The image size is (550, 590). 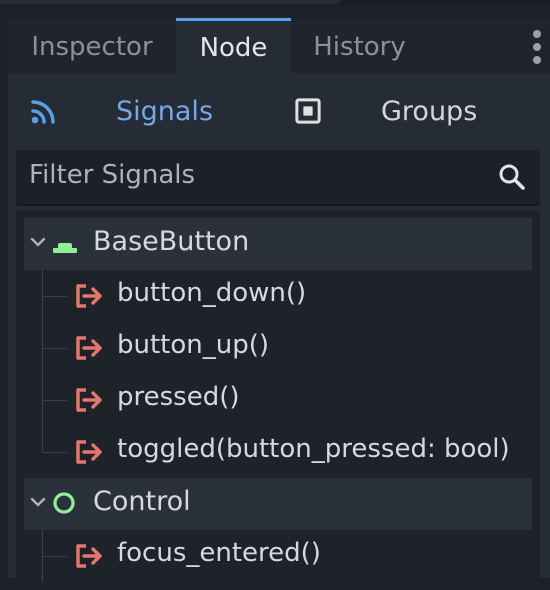 I want to click on signal-label: focus_entered(), so click(x=219, y=553).